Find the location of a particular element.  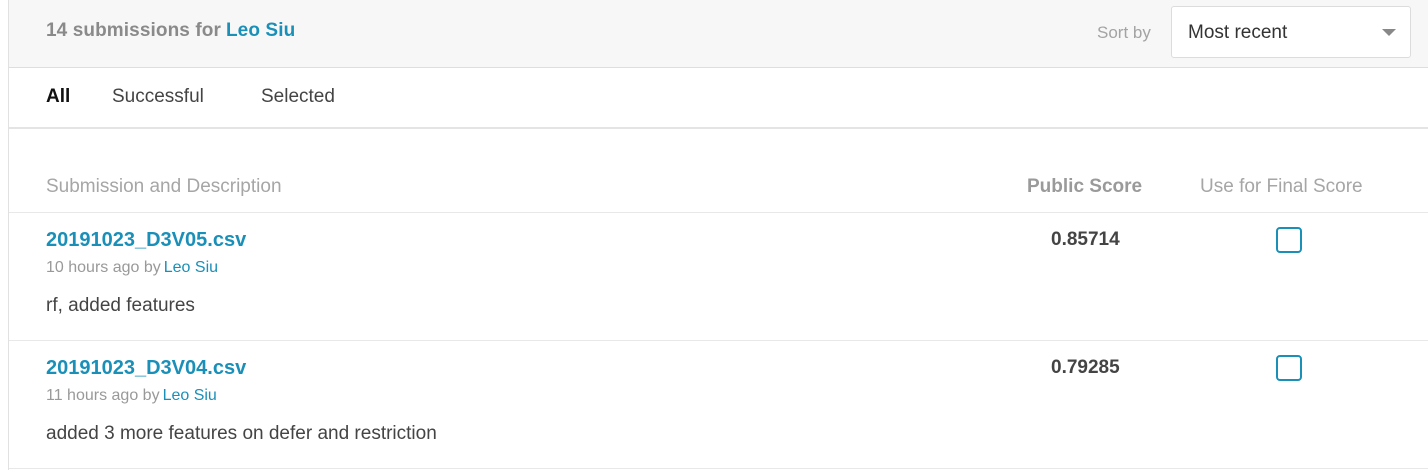

submission-meta: 11 hours ago by Leo Siu is located at coordinates (131, 396).